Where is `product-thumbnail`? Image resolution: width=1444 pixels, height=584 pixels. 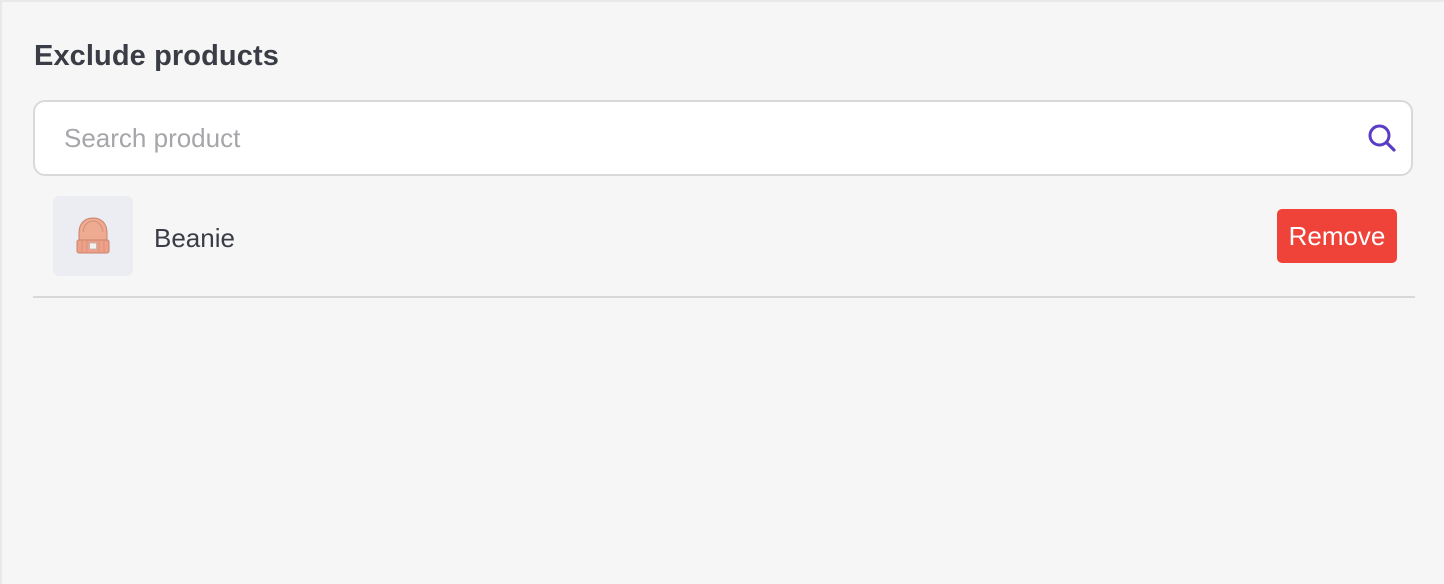 product-thumbnail is located at coordinates (93, 236).